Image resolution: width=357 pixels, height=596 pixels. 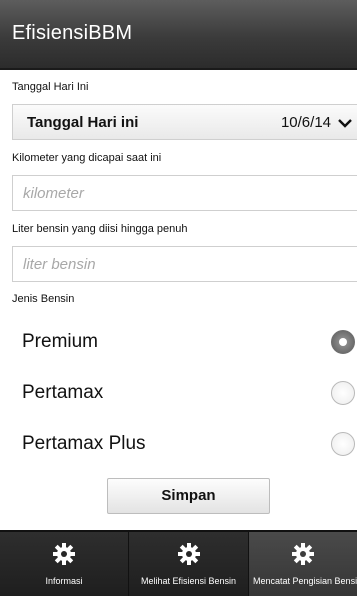 What do you see at coordinates (345, 123) in the screenshot?
I see `chevron-down-icon` at bounding box center [345, 123].